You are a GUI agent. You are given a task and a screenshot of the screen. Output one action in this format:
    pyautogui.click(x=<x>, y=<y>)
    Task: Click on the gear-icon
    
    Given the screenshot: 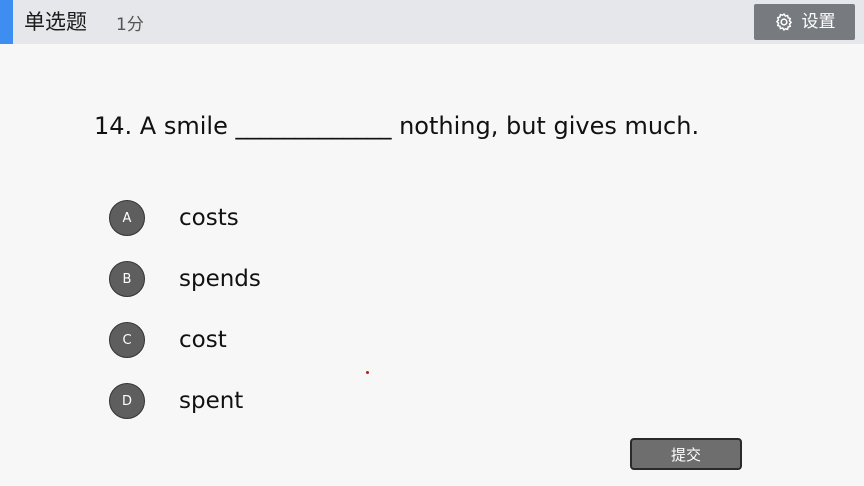 What is the action you would take?
    pyautogui.click(x=784, y=22)
    